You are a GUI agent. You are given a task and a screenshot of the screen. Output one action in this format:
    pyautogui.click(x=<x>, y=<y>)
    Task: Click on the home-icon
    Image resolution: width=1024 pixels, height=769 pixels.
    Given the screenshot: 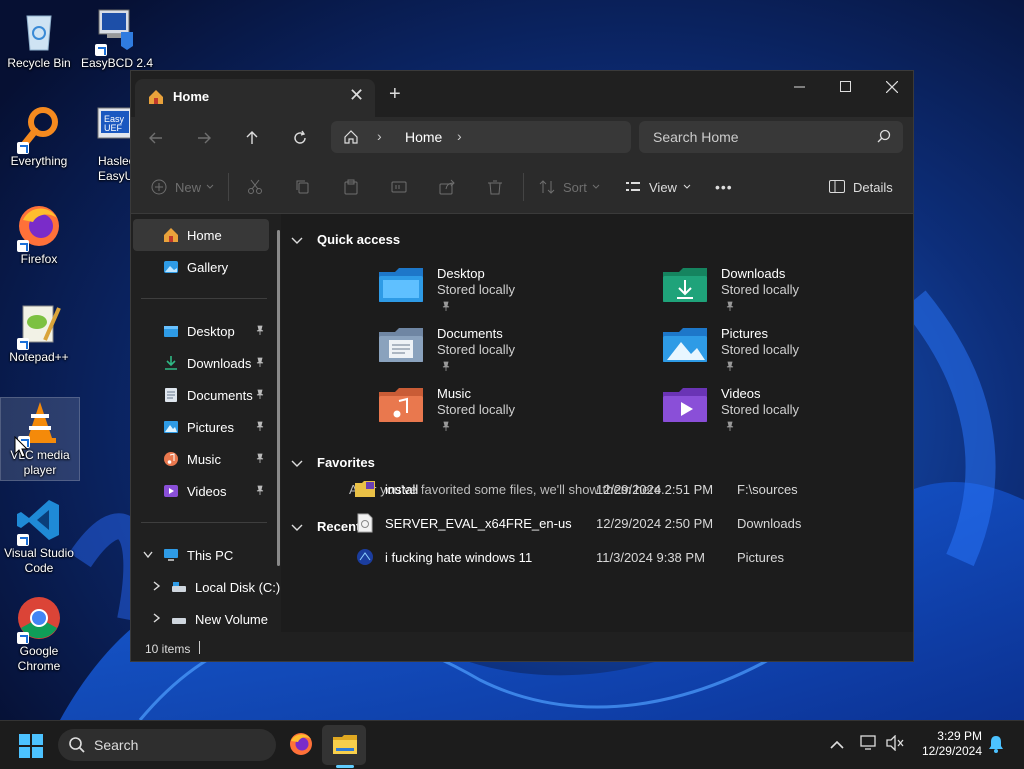 What is the action you would take?
    pyautogui.click(x=156, y=99)
    